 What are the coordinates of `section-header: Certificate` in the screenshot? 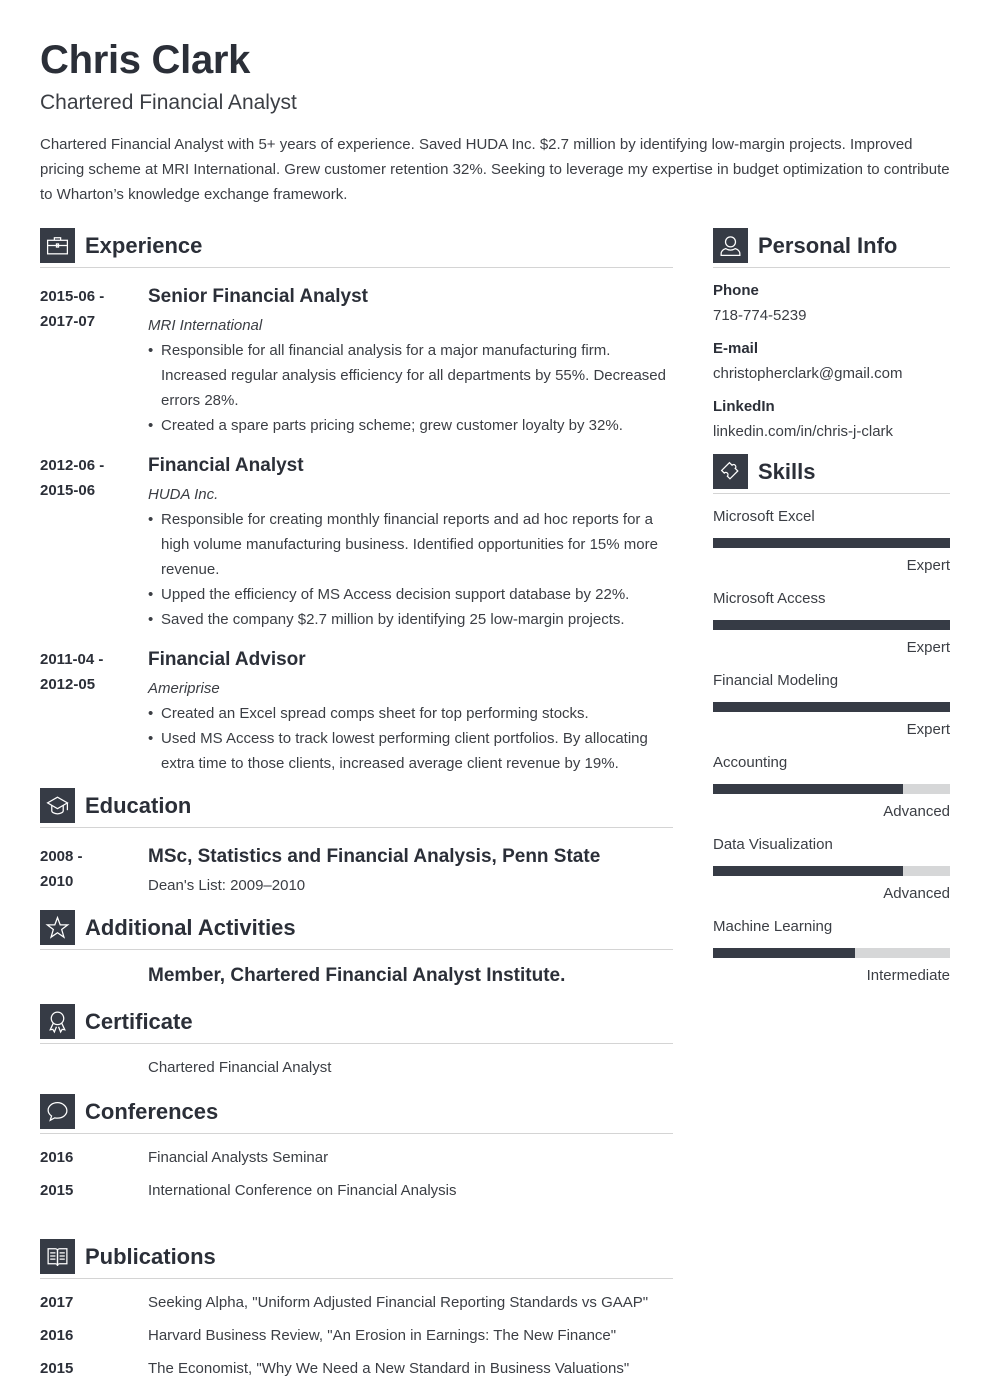 It's located at (356, 1021).